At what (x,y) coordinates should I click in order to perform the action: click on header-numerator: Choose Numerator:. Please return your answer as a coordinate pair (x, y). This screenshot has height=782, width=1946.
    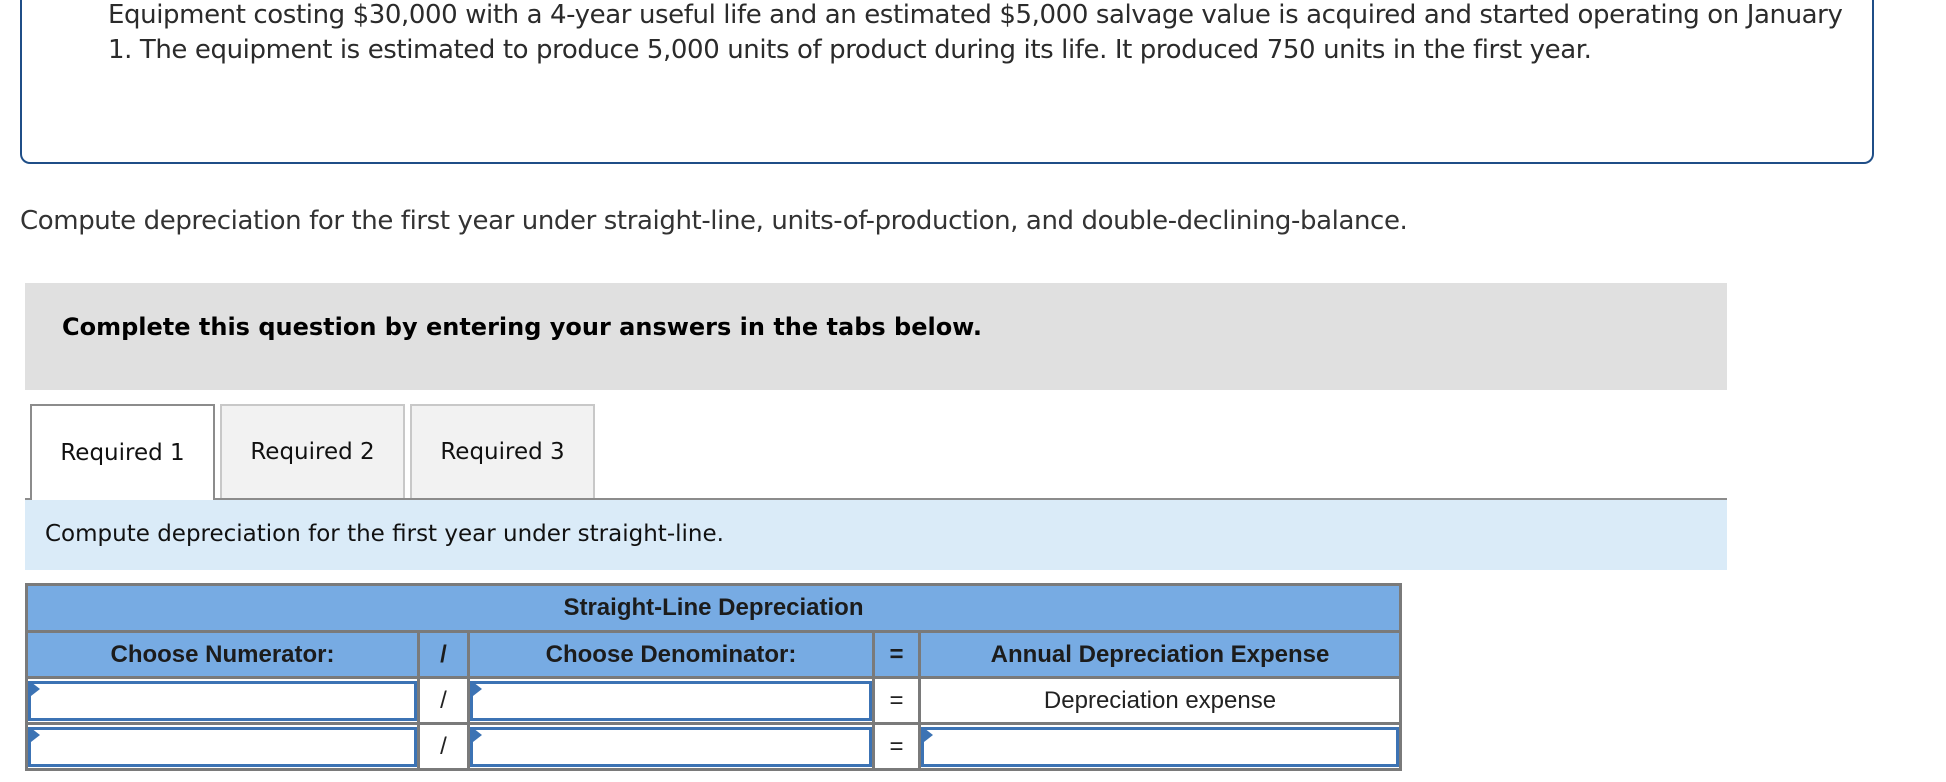
    Looking at the image, I should click on (222, 654).